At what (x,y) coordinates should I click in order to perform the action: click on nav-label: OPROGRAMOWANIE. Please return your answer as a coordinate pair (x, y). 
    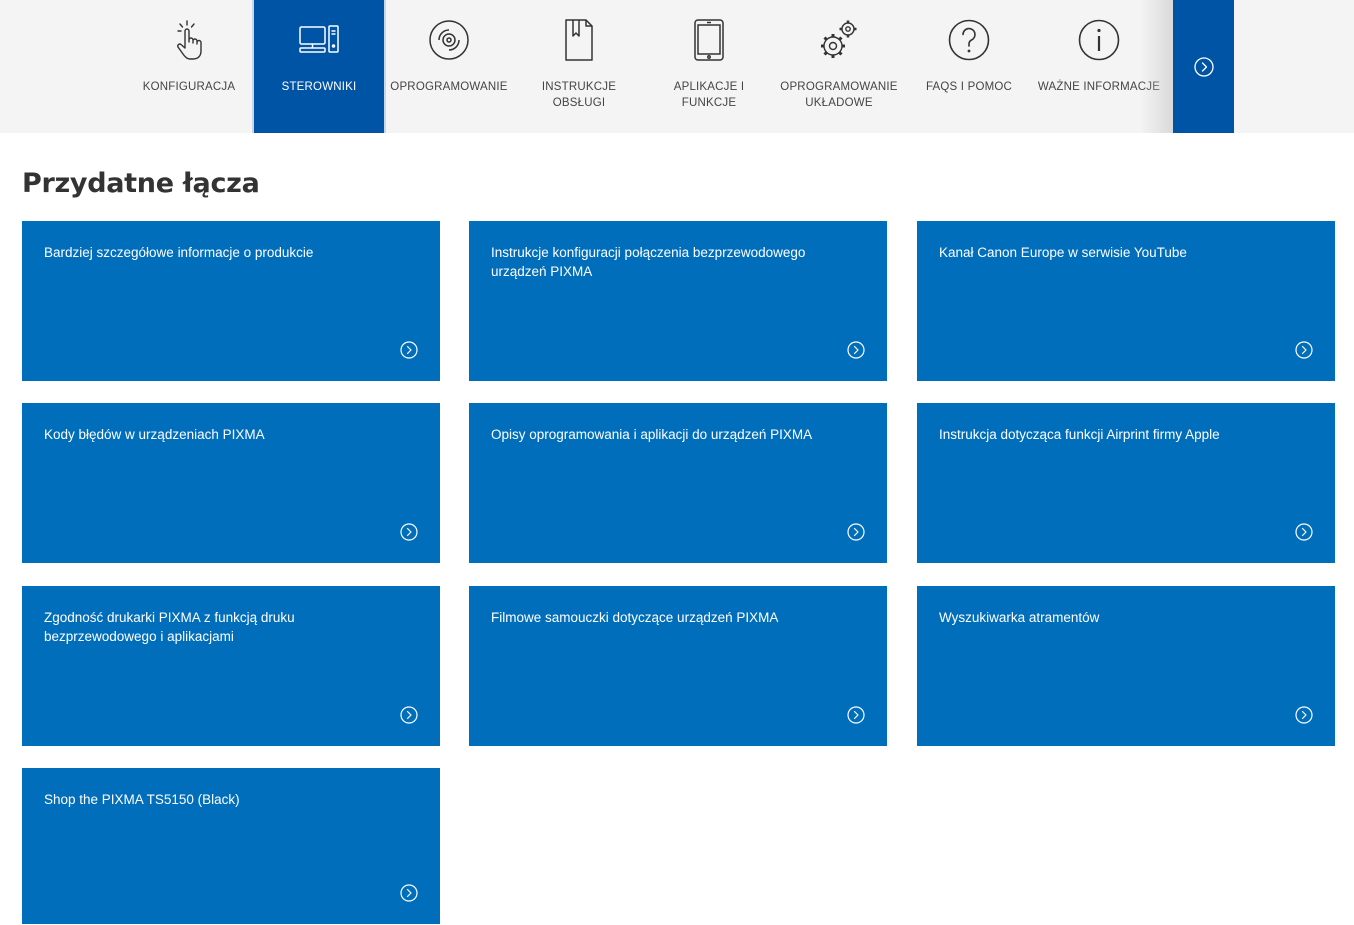
    Looking at the image, I should click on (449, 87).